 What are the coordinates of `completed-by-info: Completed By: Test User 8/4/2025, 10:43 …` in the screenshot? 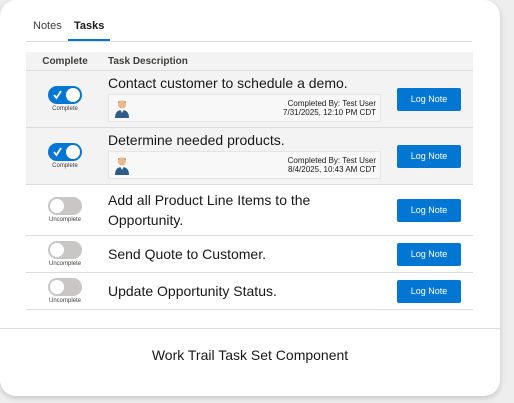 It's located at (332, 165).